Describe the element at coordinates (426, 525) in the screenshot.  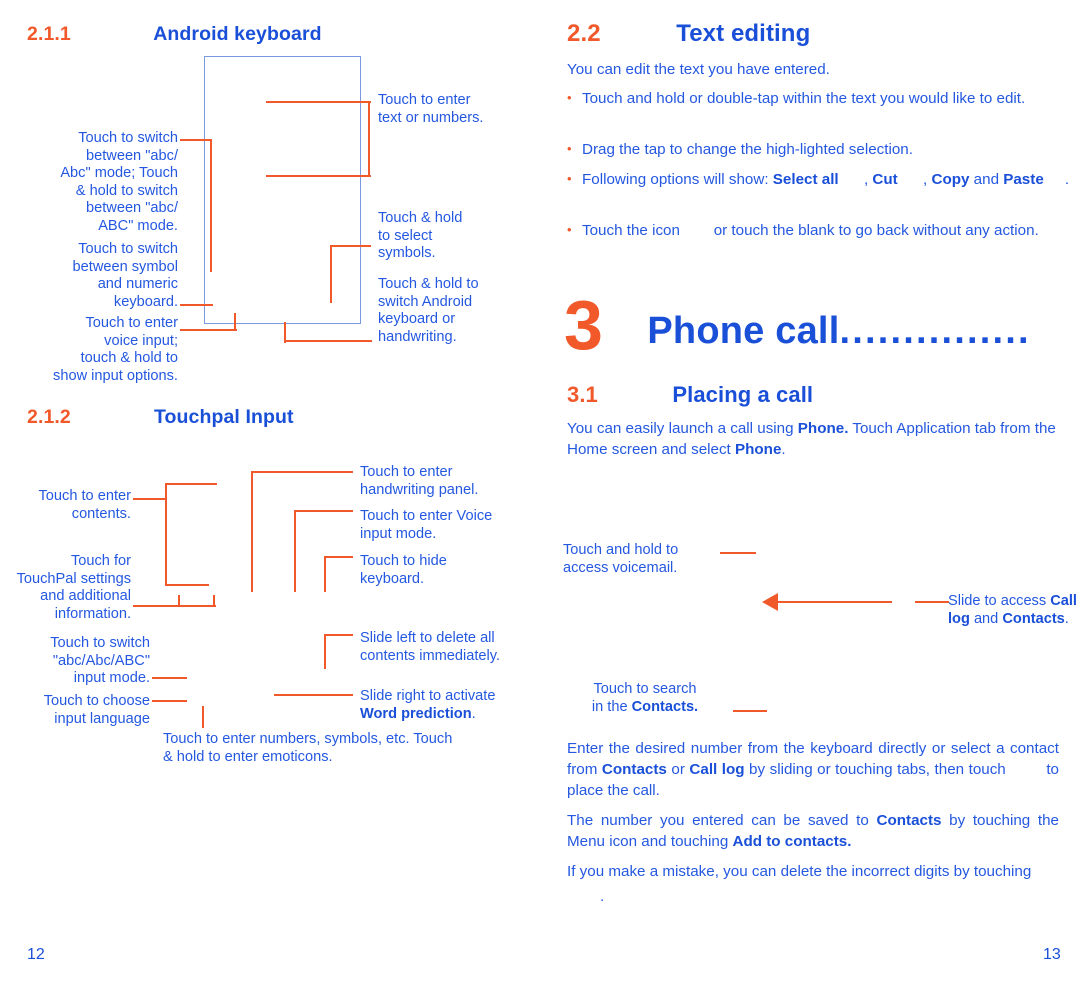
I see `callout-voice-input-mode: Touch to enter Voice input mode.` at that location.